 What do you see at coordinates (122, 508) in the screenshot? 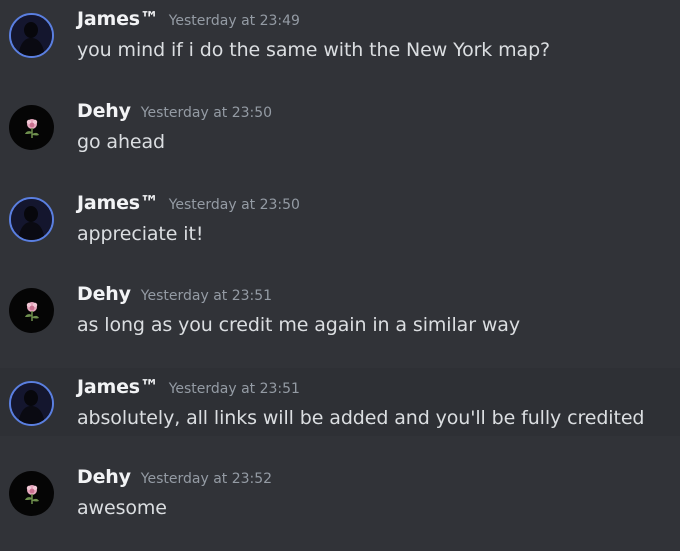
I see `message-text: awesome` at bounding box center [122, 508].